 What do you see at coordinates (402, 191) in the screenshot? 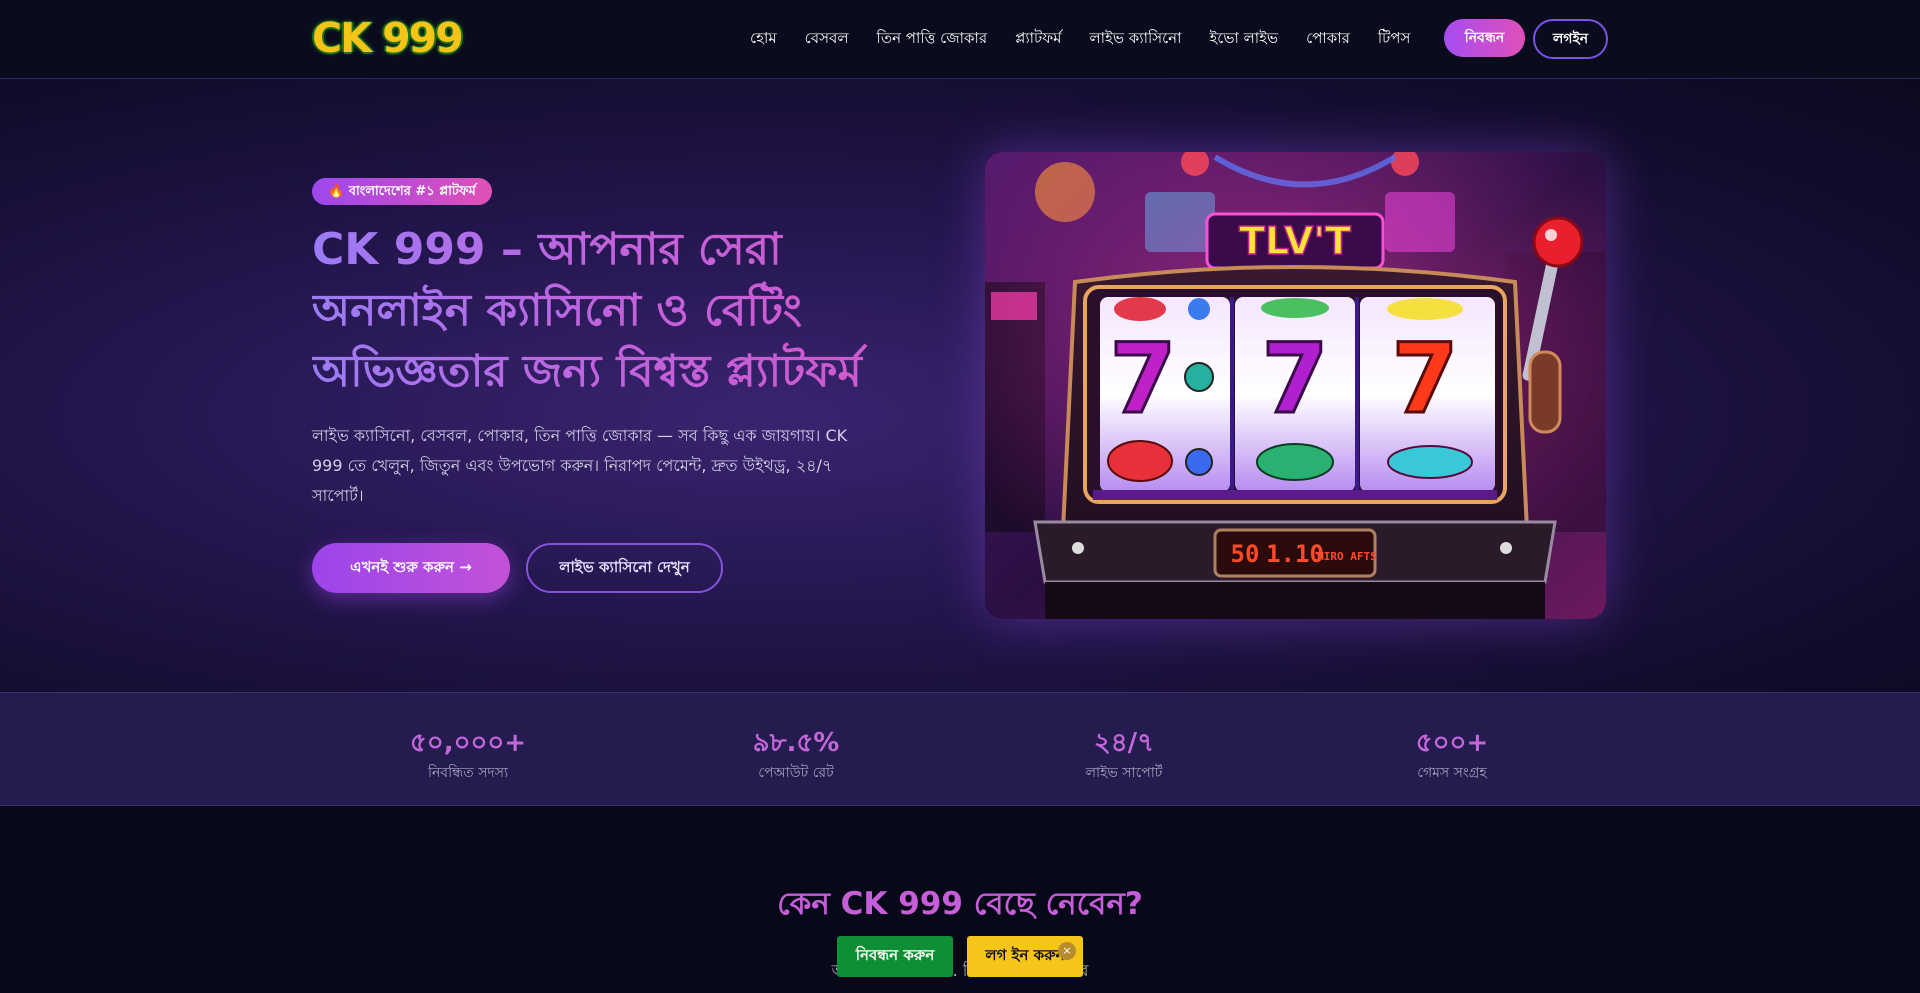
I see `platform-badge: 🔥 বাংলাদেশের #১ প্লাটফর্ম` at bounding box center [402, 191].